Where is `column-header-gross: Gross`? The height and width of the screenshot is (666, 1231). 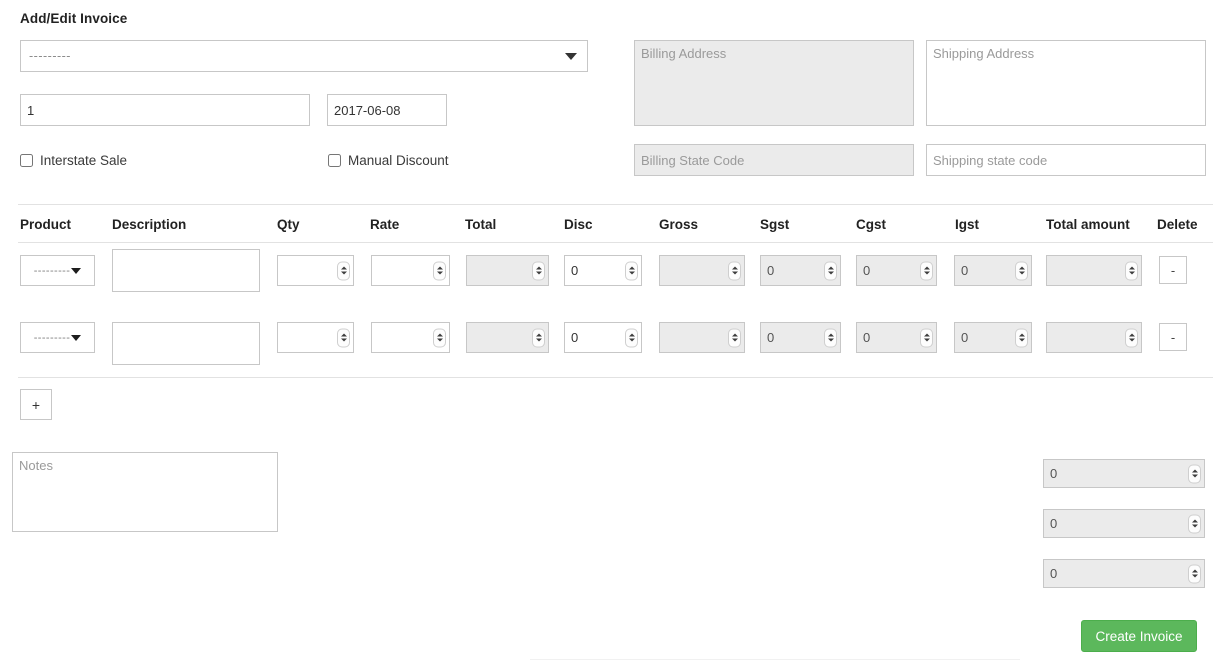
column-header-gross: Gross is located at coordinates (679, 224).